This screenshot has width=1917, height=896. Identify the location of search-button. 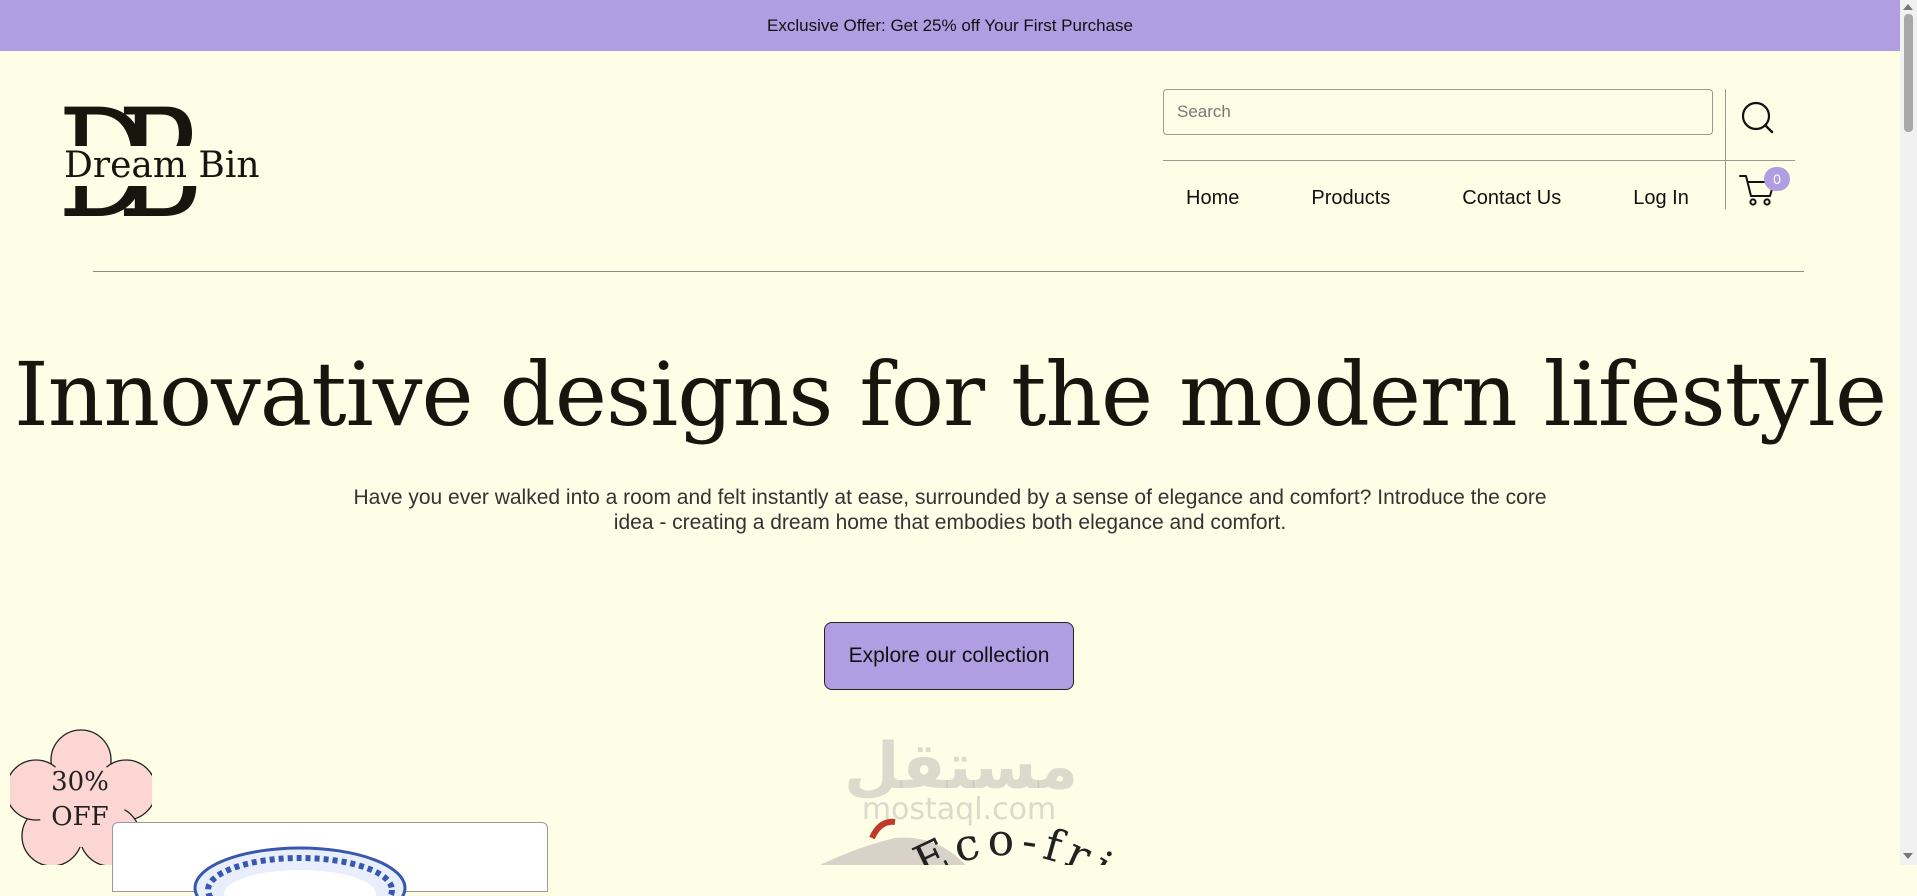
(1758, 118).